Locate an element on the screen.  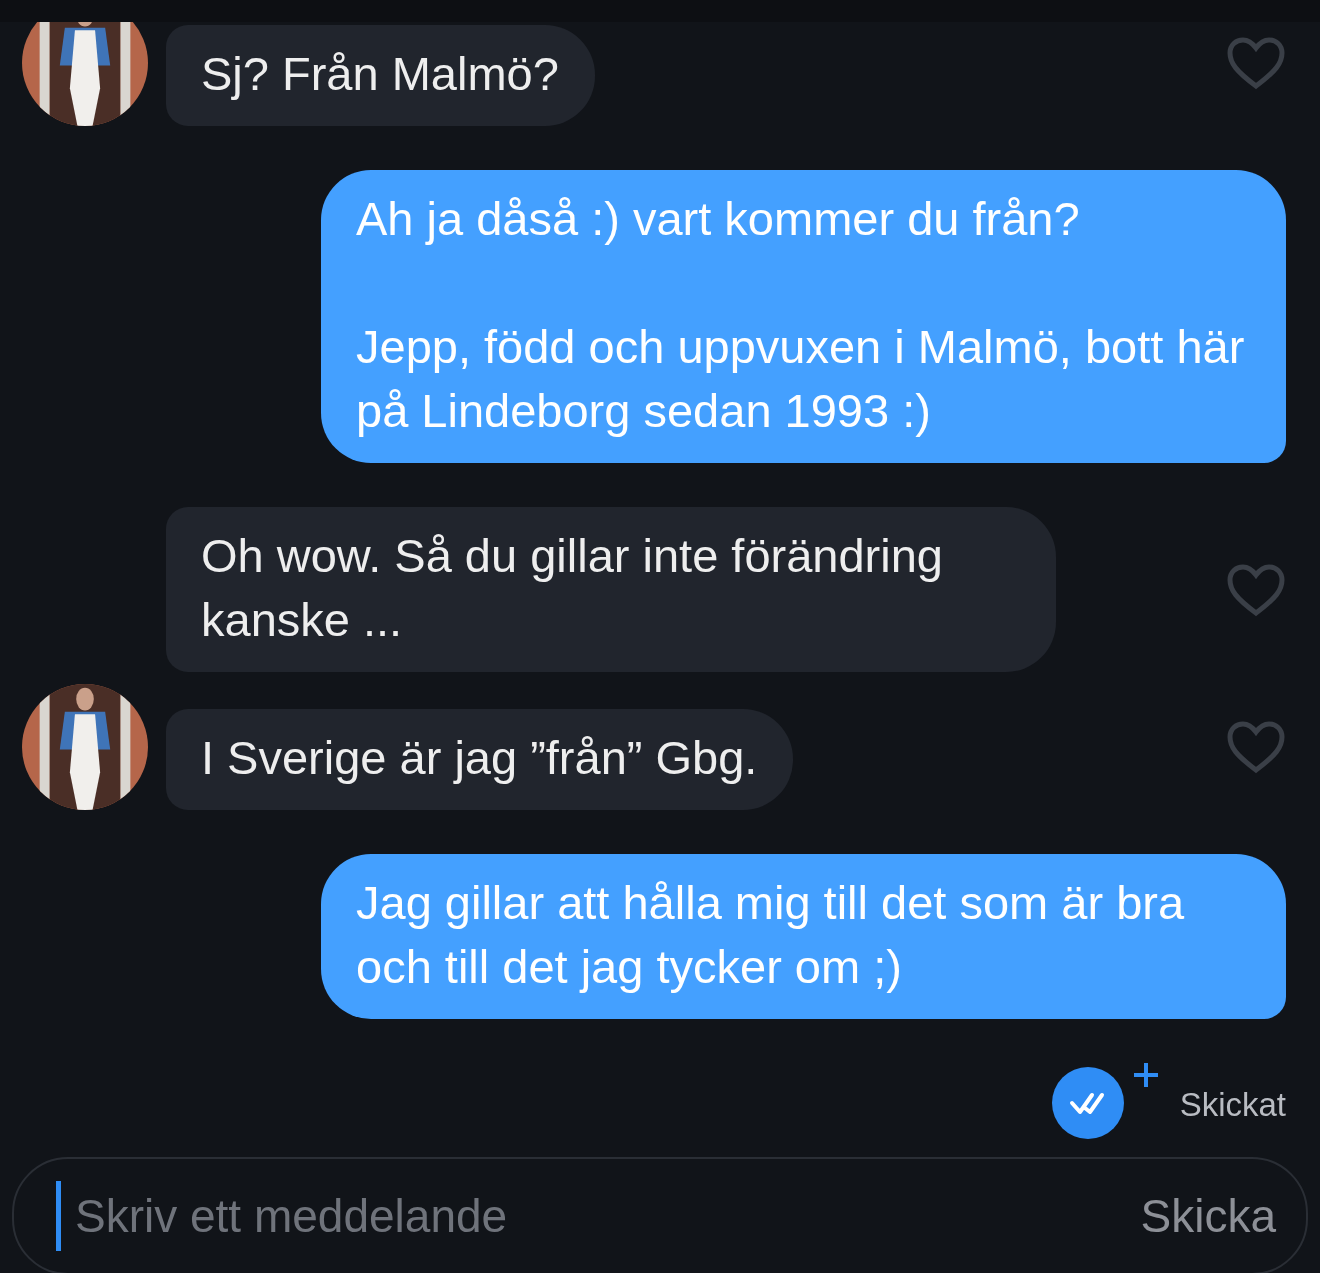
message-input: Skriv ett meddelande Skicka is located at coordinates (660, 1215).